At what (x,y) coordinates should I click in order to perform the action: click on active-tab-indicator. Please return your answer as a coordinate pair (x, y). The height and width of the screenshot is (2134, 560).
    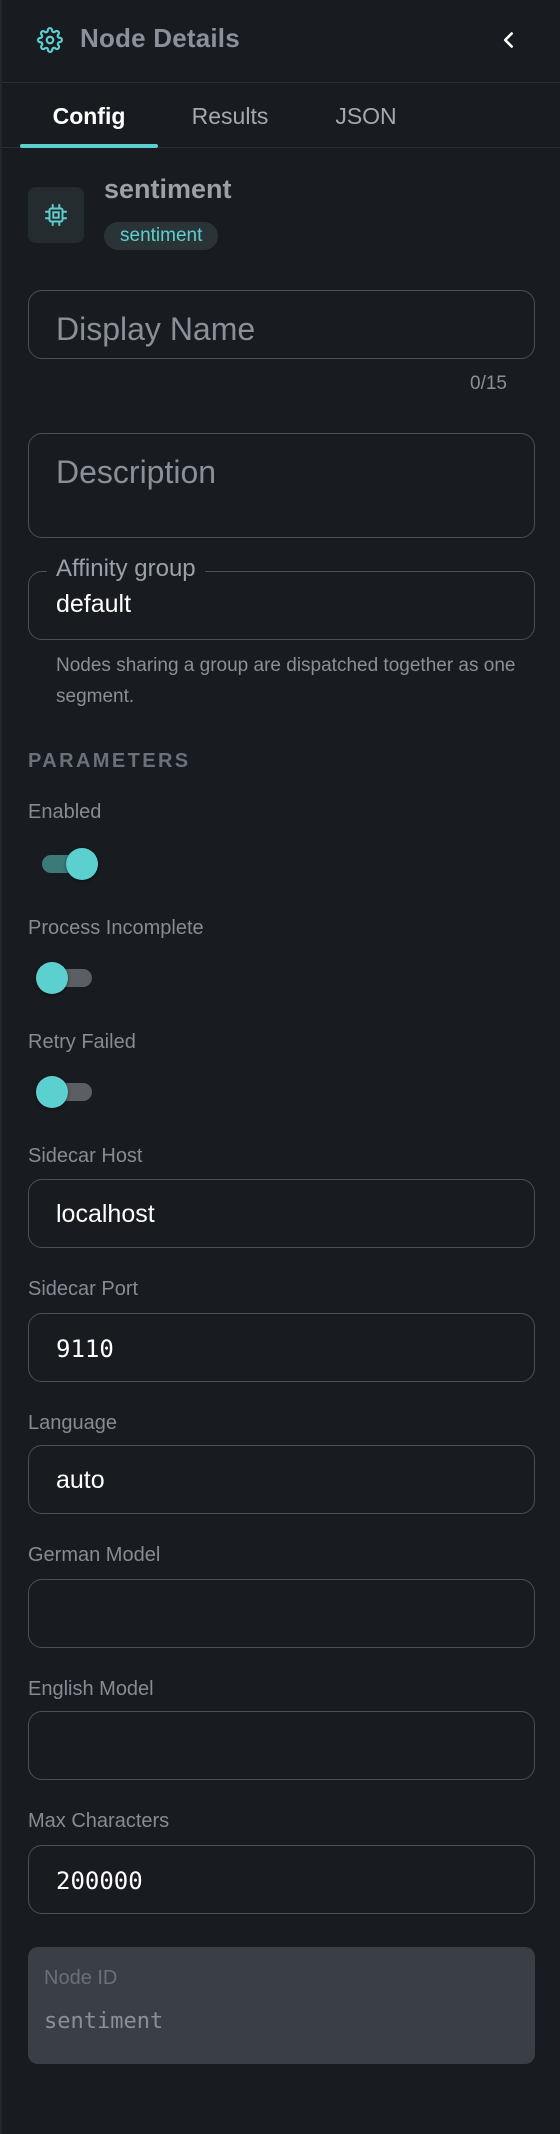
    Looking at the image, I should click on (89, 146).